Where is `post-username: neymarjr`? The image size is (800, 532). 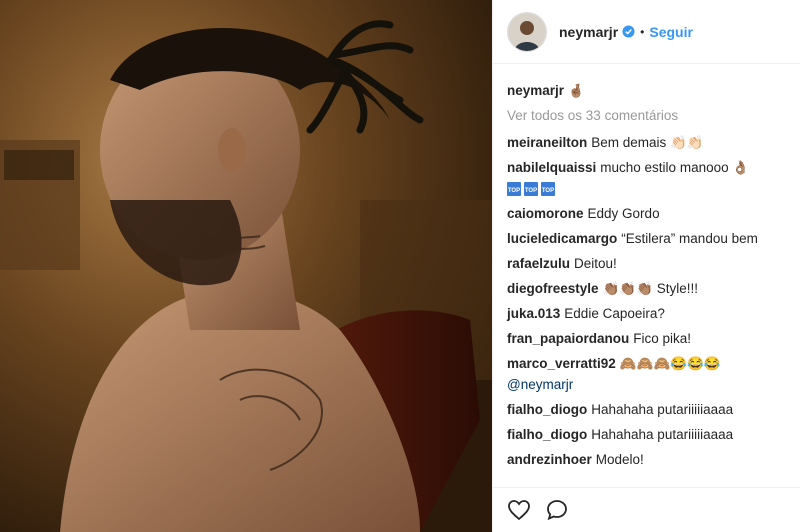 post-username: neymarjr is located at coordinates (588, 32).